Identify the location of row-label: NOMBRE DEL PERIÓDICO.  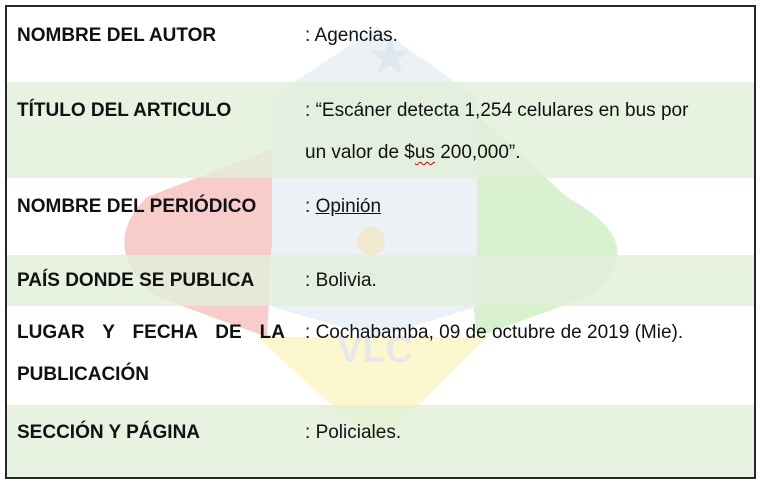
(137, 206).